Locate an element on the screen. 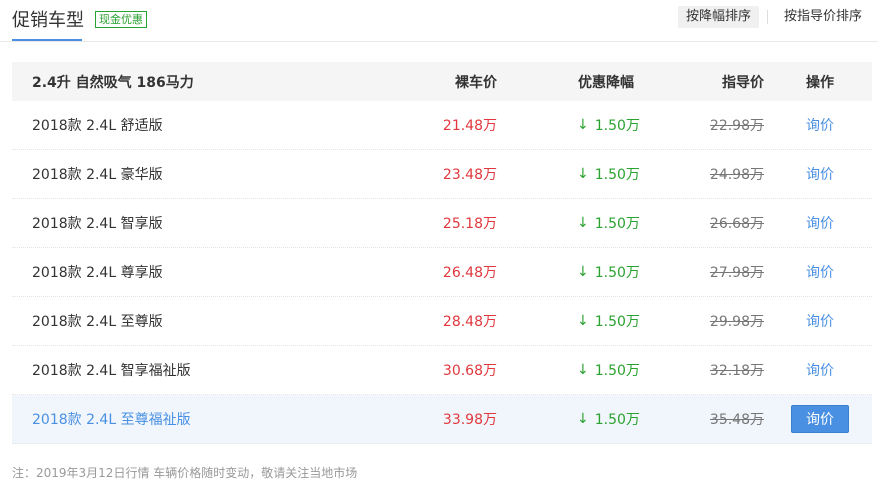  sort-options: 按降幅排序 按指导价排序 is located at coordinates (773, 17).